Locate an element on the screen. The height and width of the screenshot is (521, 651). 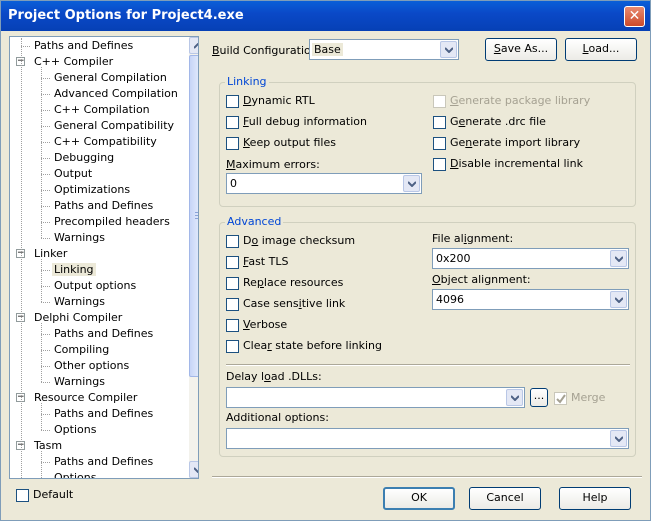
tree-item: Compiling is located at coordinates (81, 350).